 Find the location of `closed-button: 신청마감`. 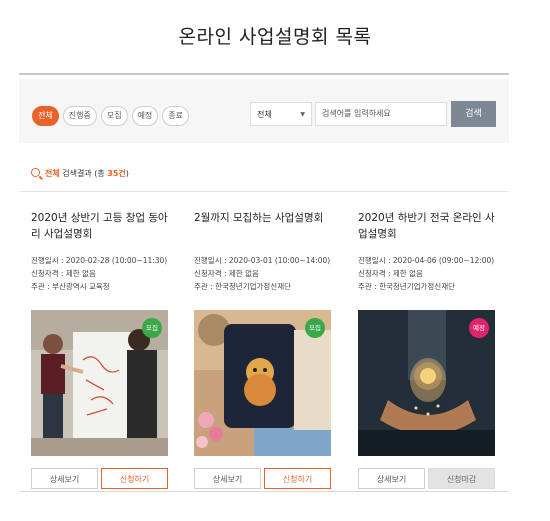

closed-button: 신청마감 is located at coordinates (461, 478).